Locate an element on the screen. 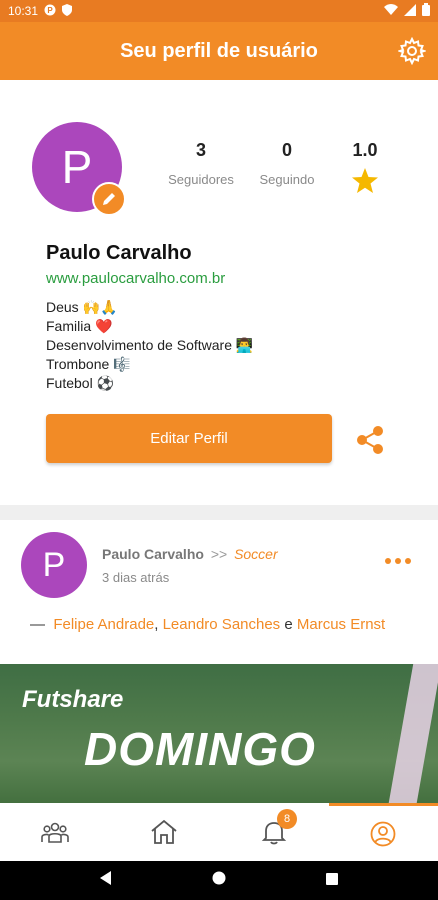 The height and width of the screenshot is (900, 438). following-count: 0 is located at coordinates (286, 150).